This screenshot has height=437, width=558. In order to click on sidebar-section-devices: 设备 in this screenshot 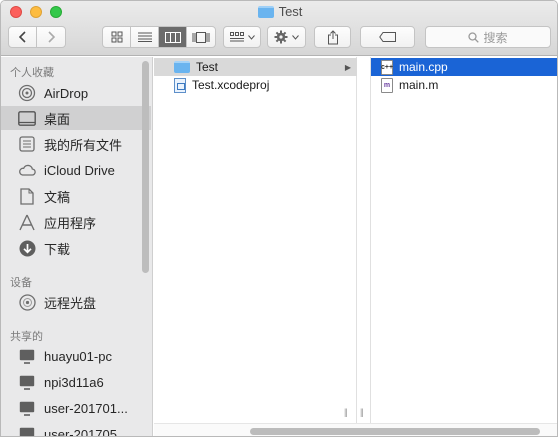, I will do `click(21, 283)`.